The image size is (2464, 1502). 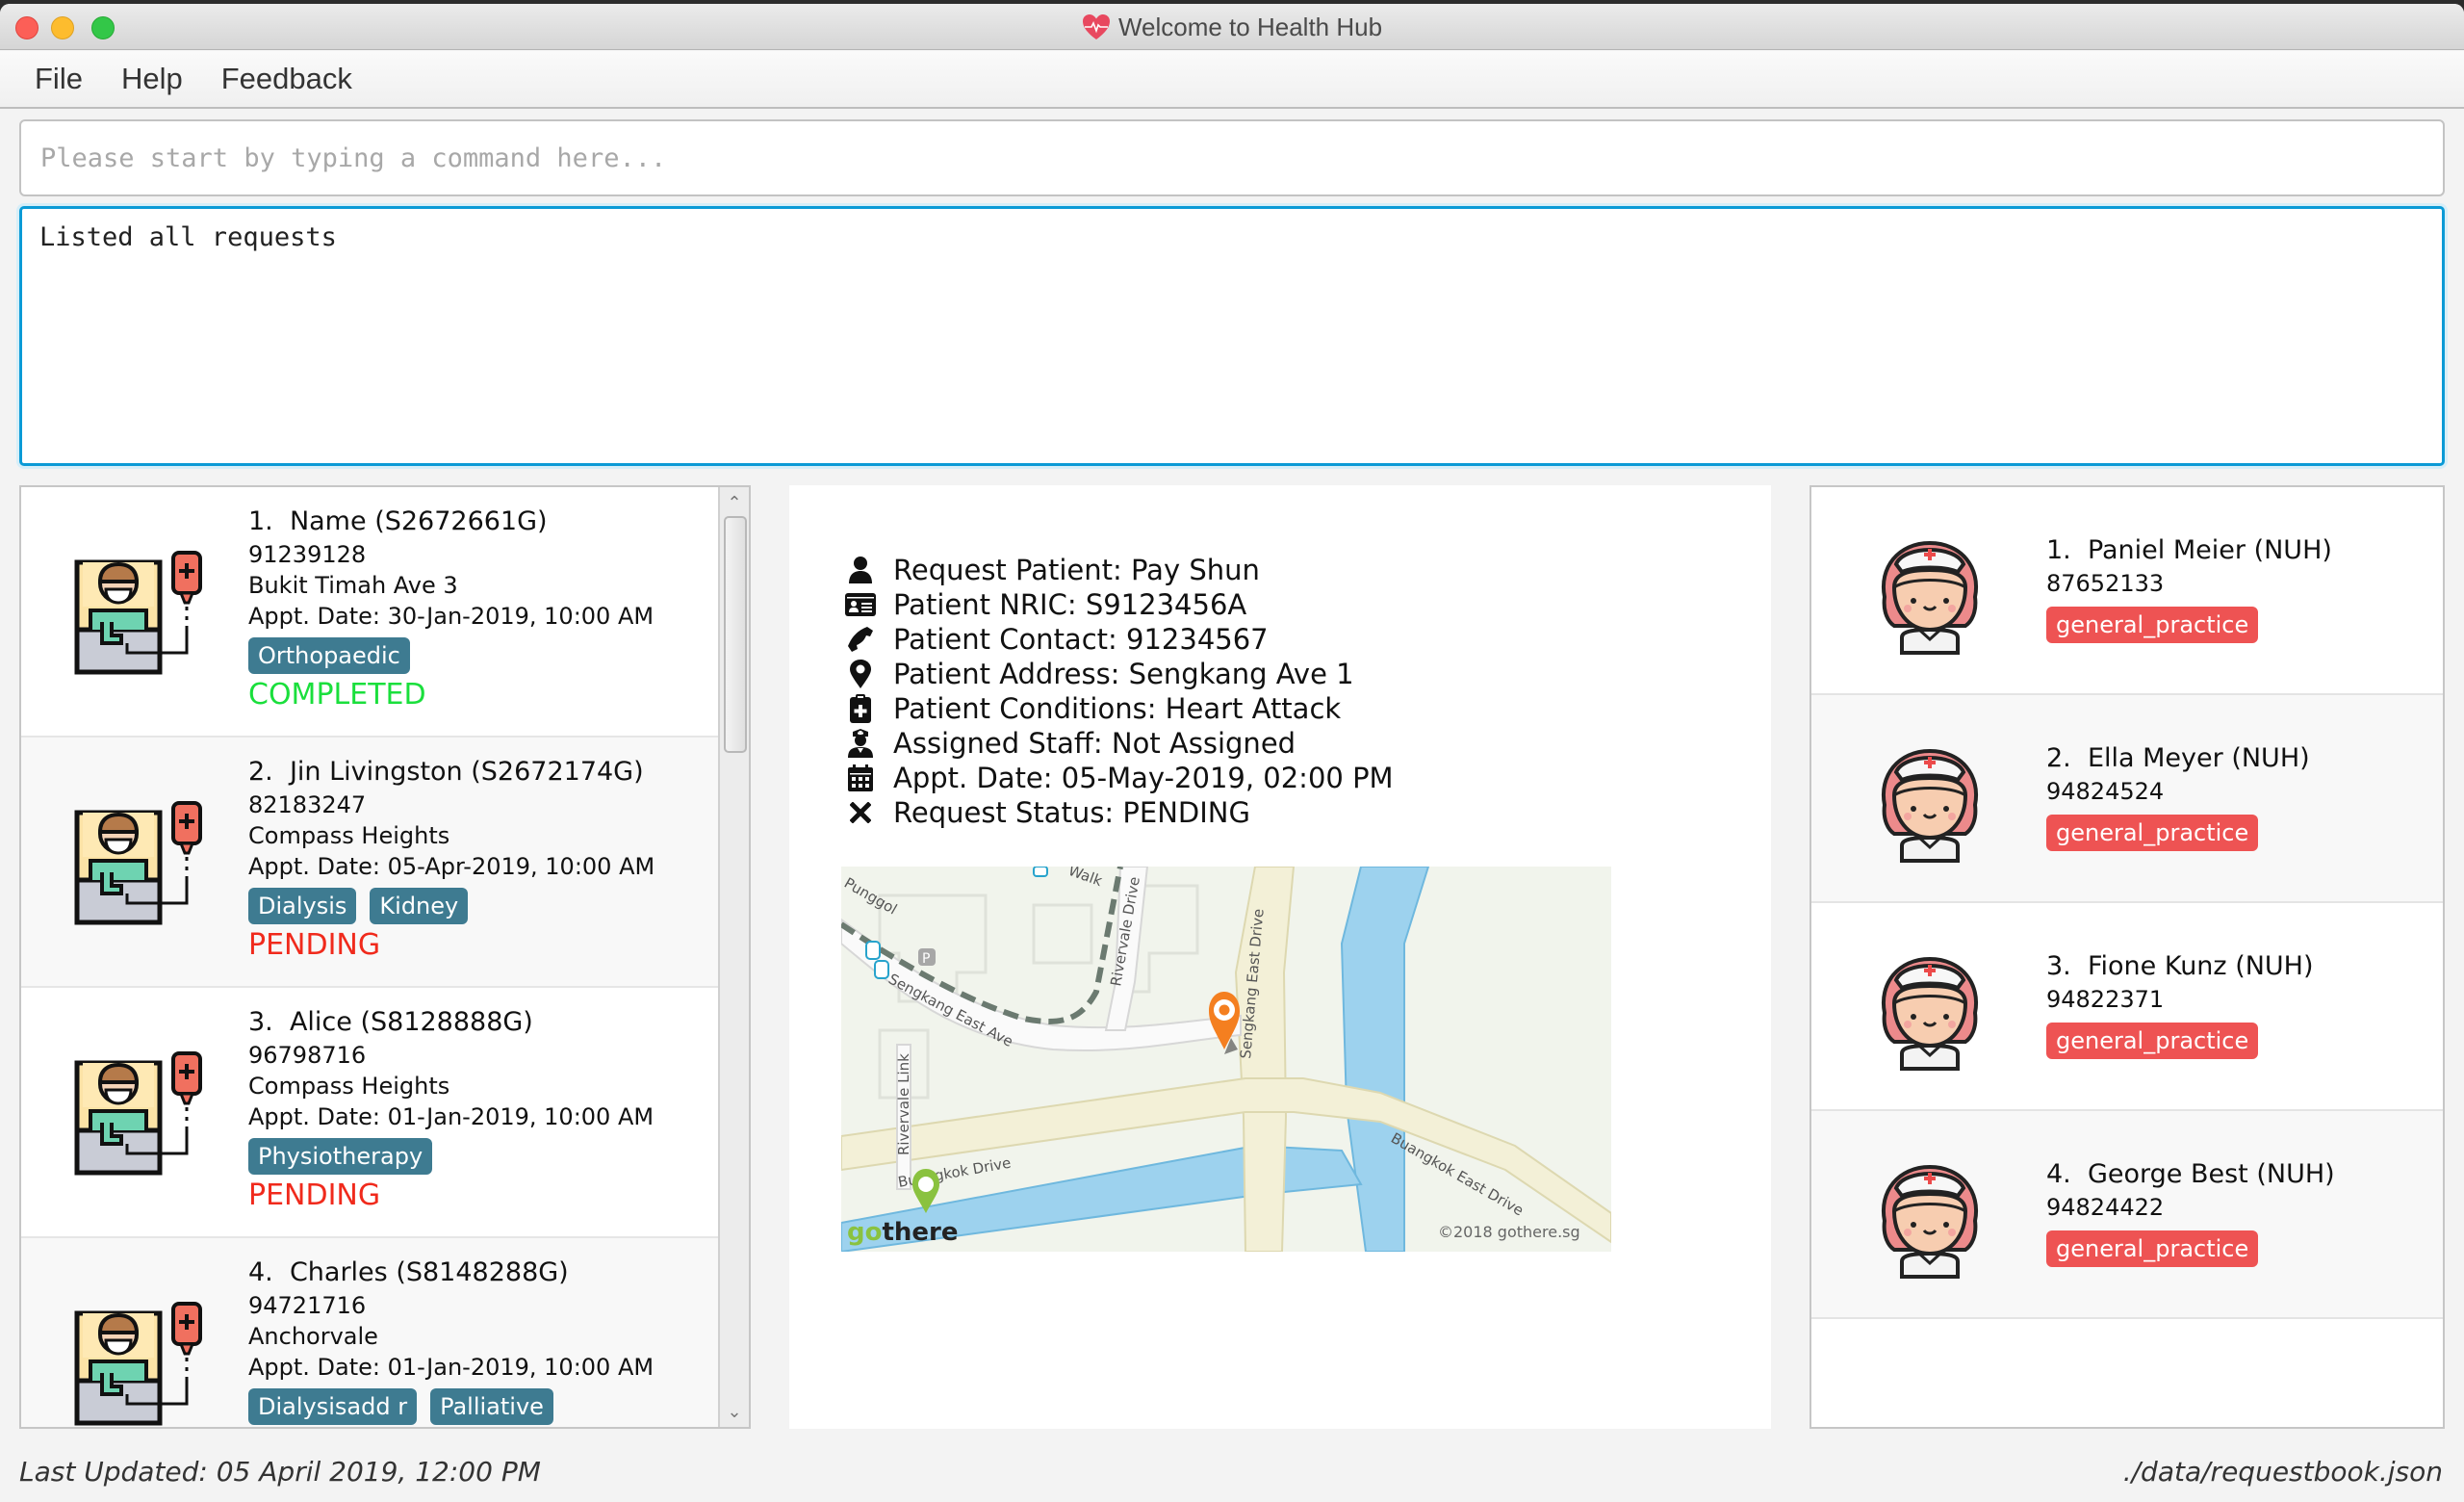 I want to click on staff-phone: 94824524, so click(x=2105, y=791).